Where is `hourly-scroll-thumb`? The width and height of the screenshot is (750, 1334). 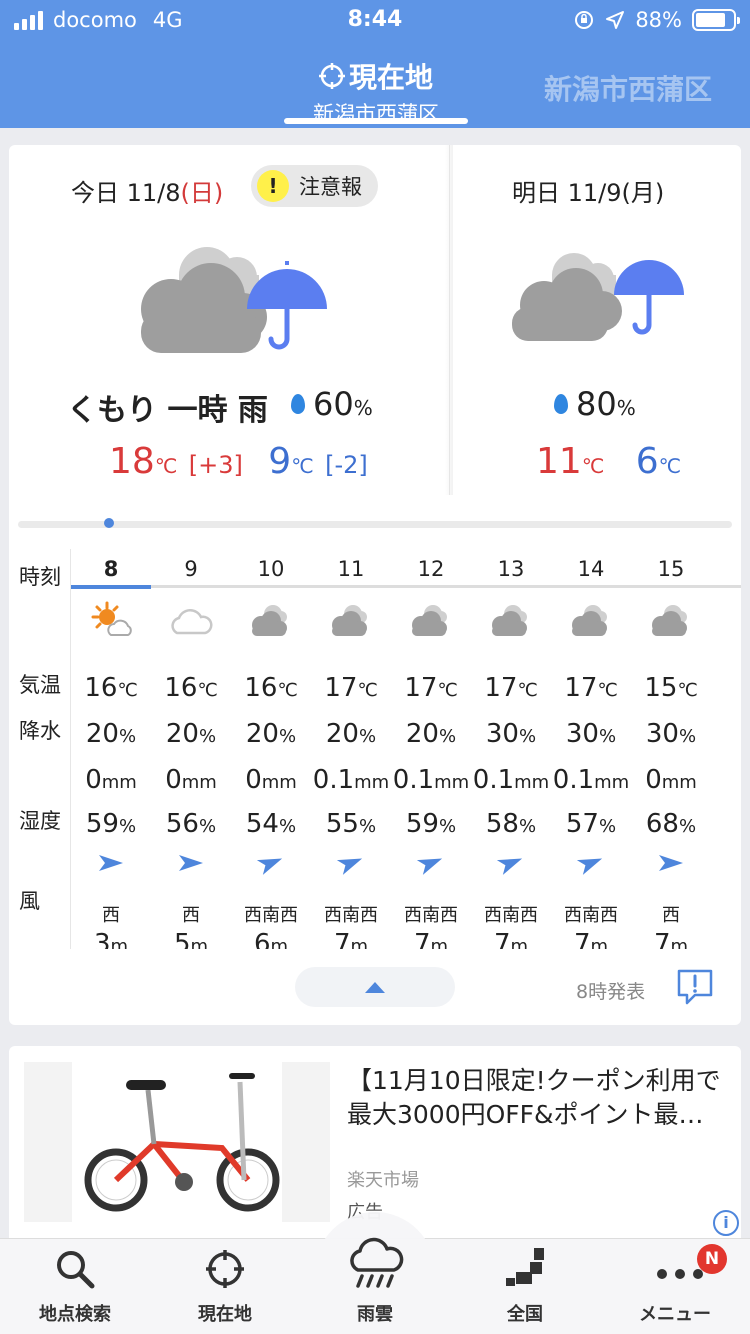 hourly-scroll-thumb is located at coordinates (109, 523).